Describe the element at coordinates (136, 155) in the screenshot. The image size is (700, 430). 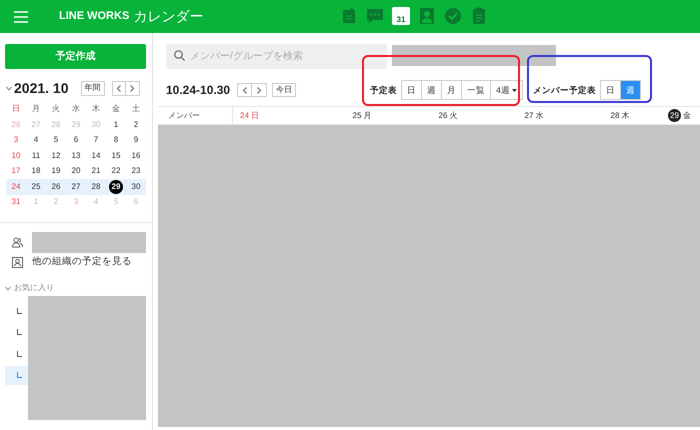
I see `calendar-day: 16` at that location.